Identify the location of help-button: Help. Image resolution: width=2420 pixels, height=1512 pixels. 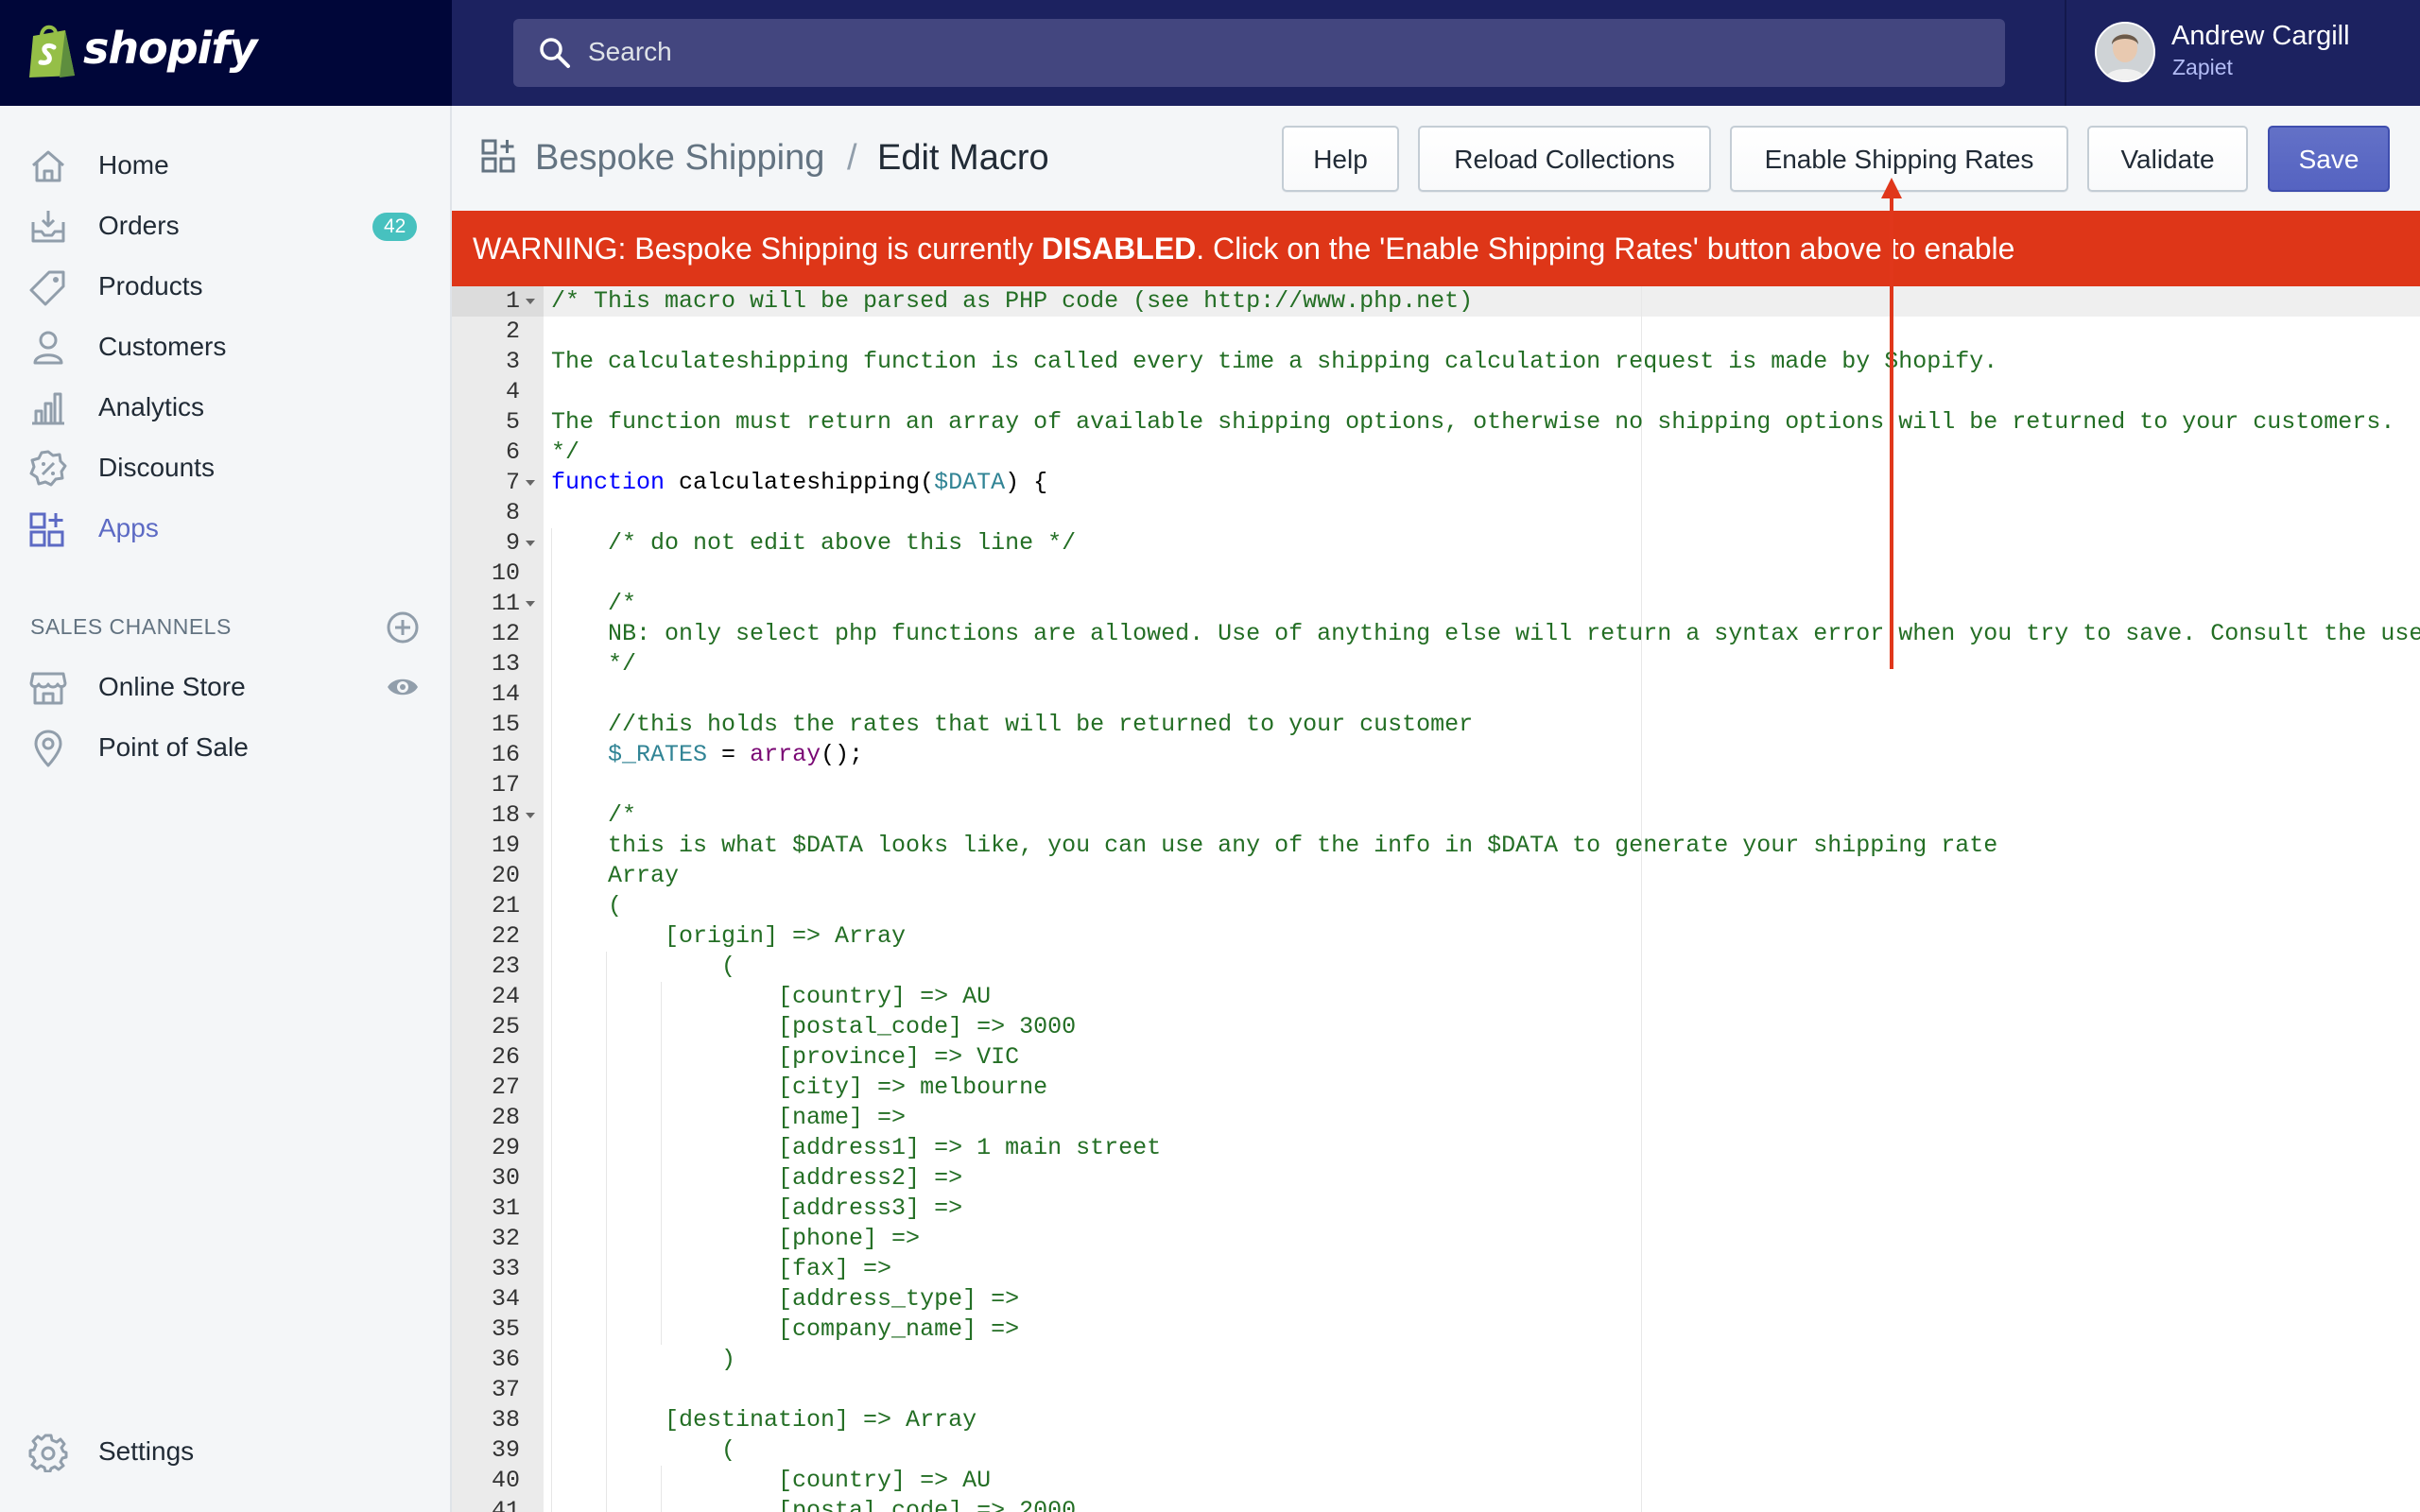
(1340, 159).